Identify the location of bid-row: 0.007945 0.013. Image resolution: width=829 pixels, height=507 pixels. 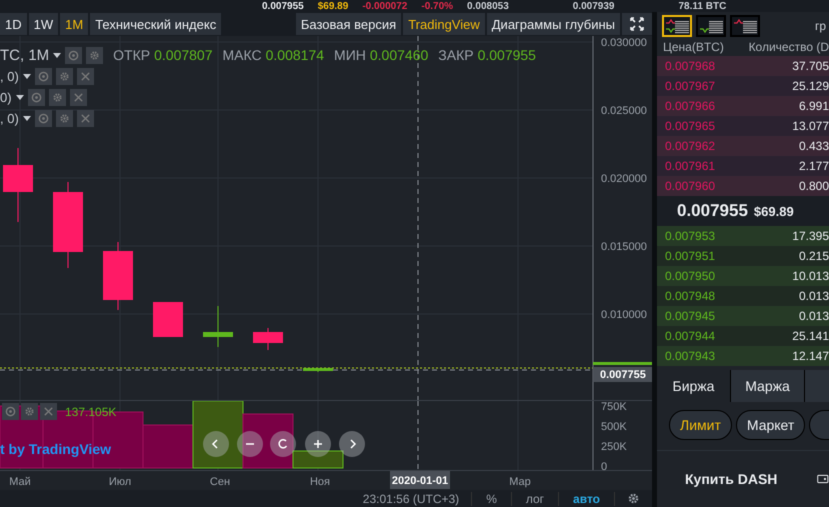
(743, 316).